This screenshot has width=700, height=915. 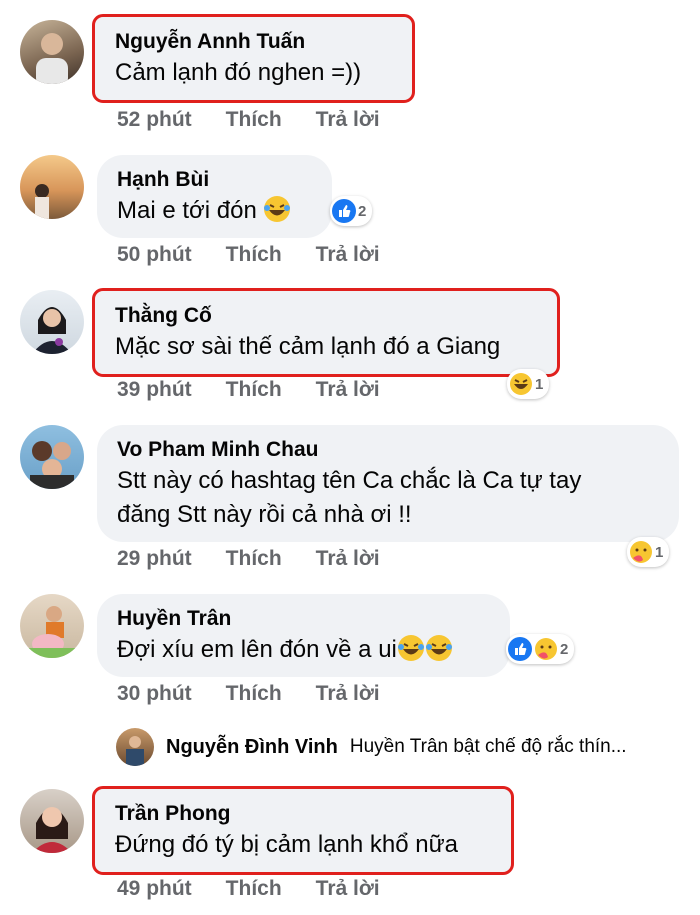 I want to click on commenter-name: Hạnh Bùi, so click(x=215, y=180).